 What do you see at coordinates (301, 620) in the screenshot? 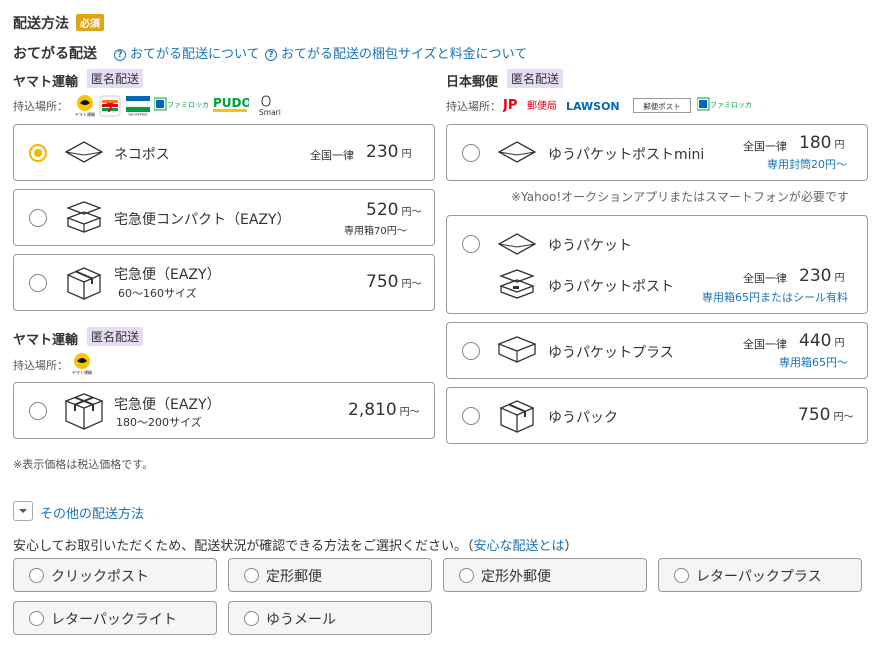
I see `option-name: ゆうメール` at bounding box center [301, 620].